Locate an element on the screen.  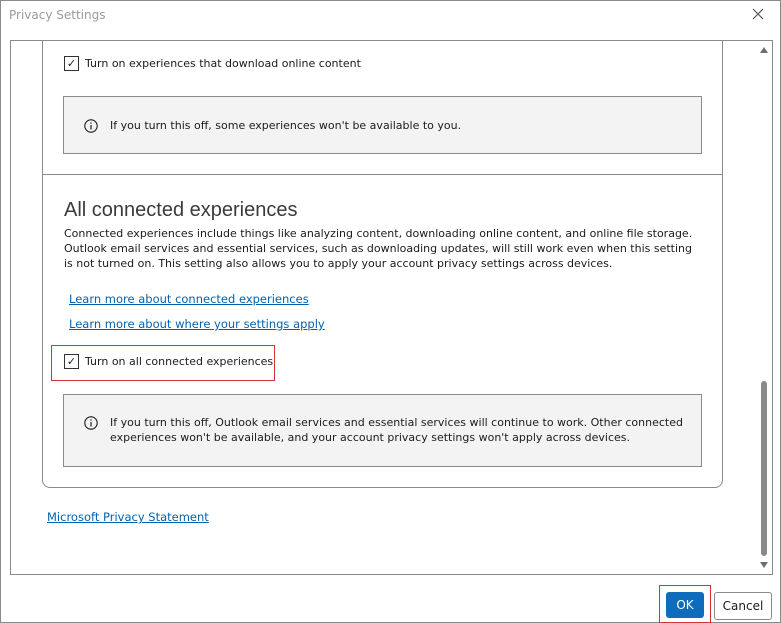
vertical-scrollbar is located at coordinates (764, 307).